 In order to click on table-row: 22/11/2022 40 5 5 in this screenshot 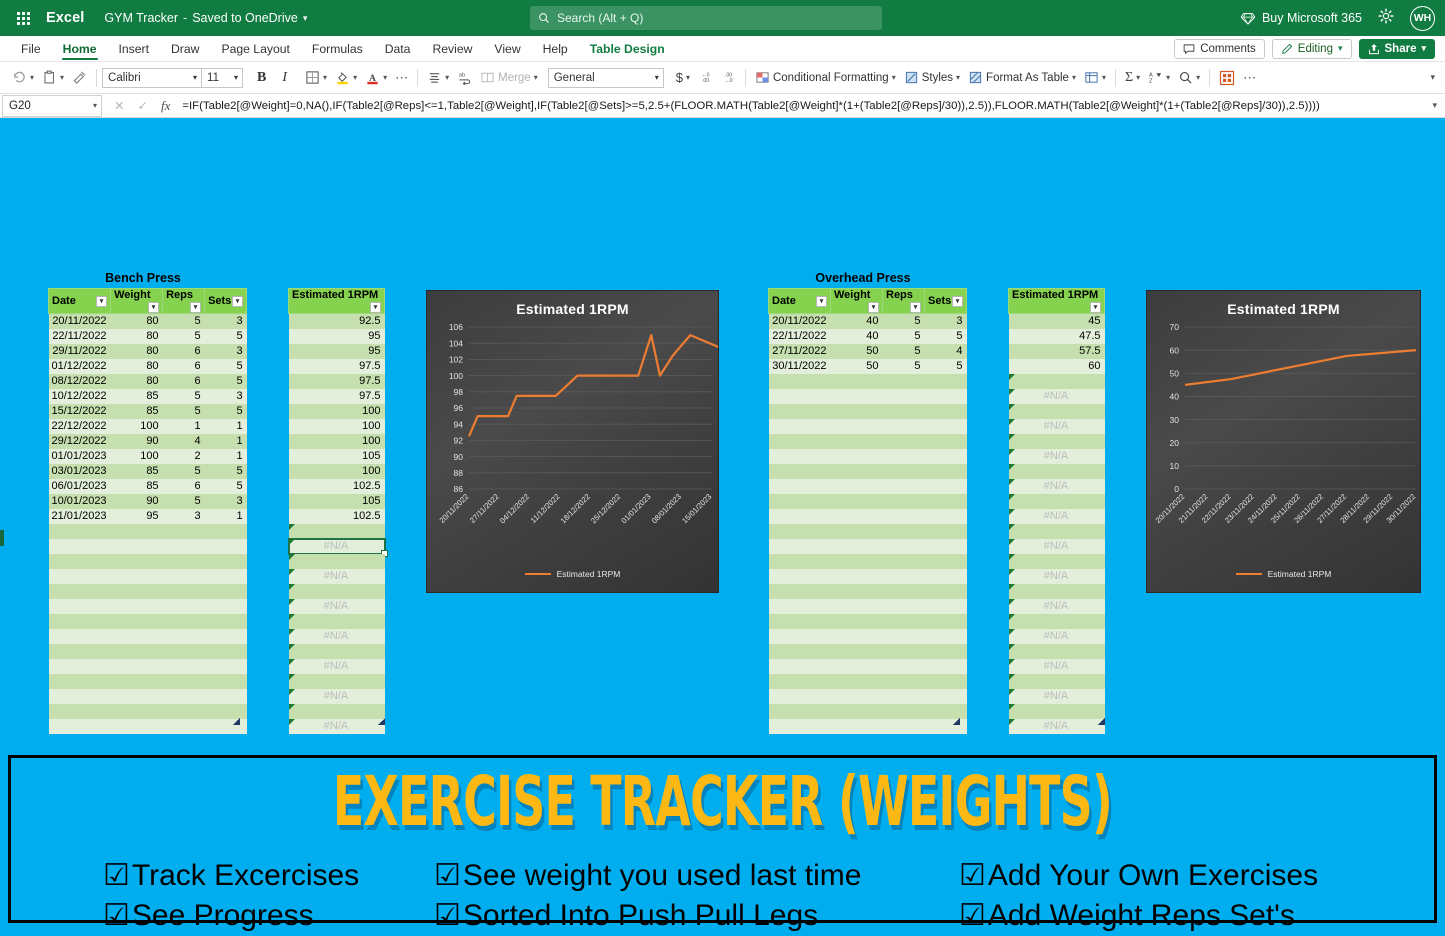, I will do `click(867, 336)`.